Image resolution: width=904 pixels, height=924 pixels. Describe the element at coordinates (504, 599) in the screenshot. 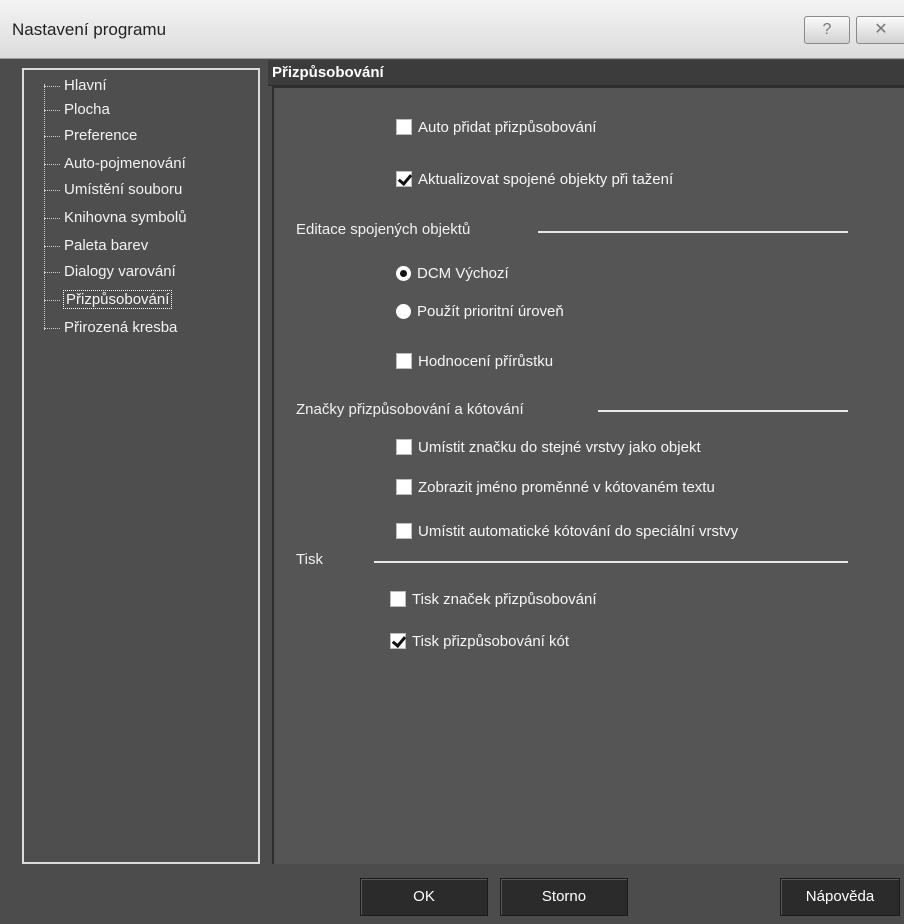

I see `print-marks-label: Tisk značek přizpůsobování` at that location.